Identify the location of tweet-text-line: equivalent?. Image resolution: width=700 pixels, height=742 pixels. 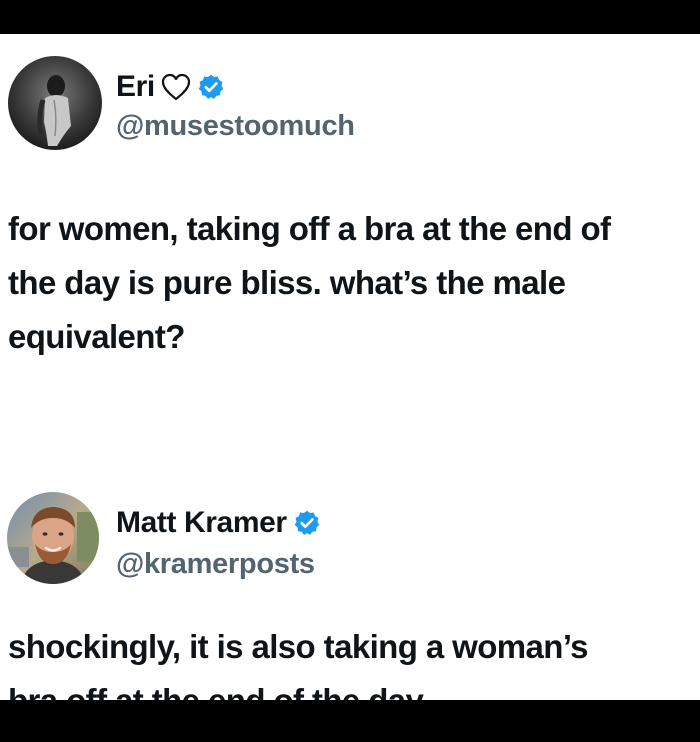
(96, 336).